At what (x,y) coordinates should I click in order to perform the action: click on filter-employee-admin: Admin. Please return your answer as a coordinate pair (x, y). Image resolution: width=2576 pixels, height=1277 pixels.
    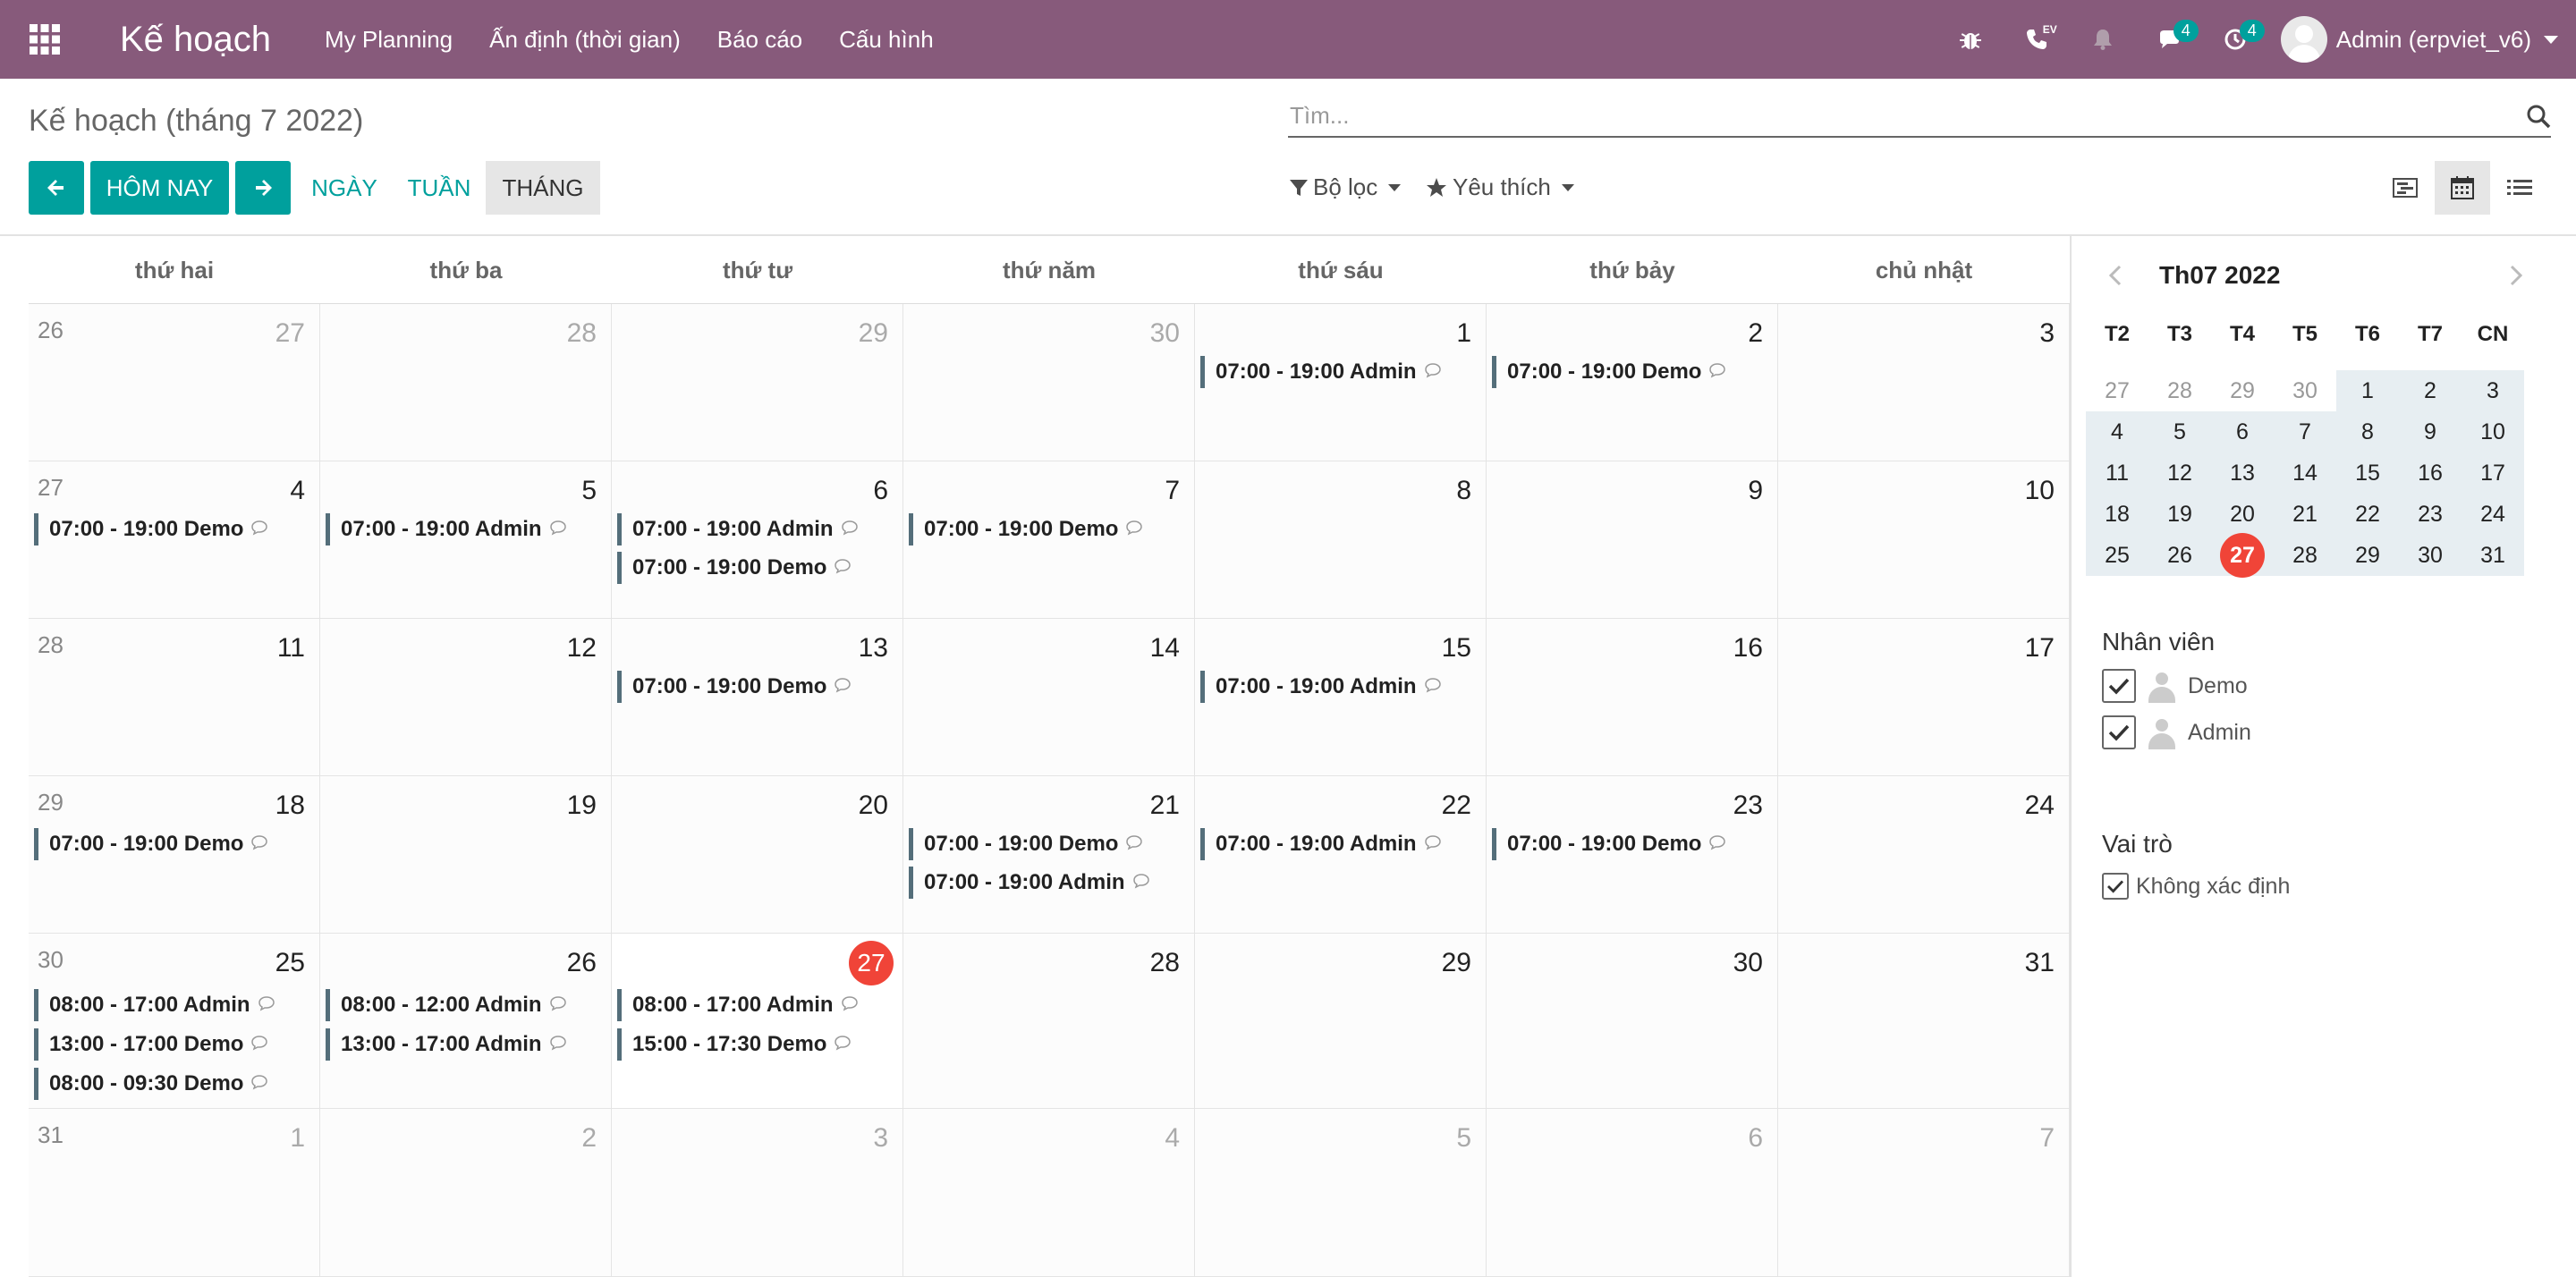
    Looking at the image, I should click on (2176, 732).